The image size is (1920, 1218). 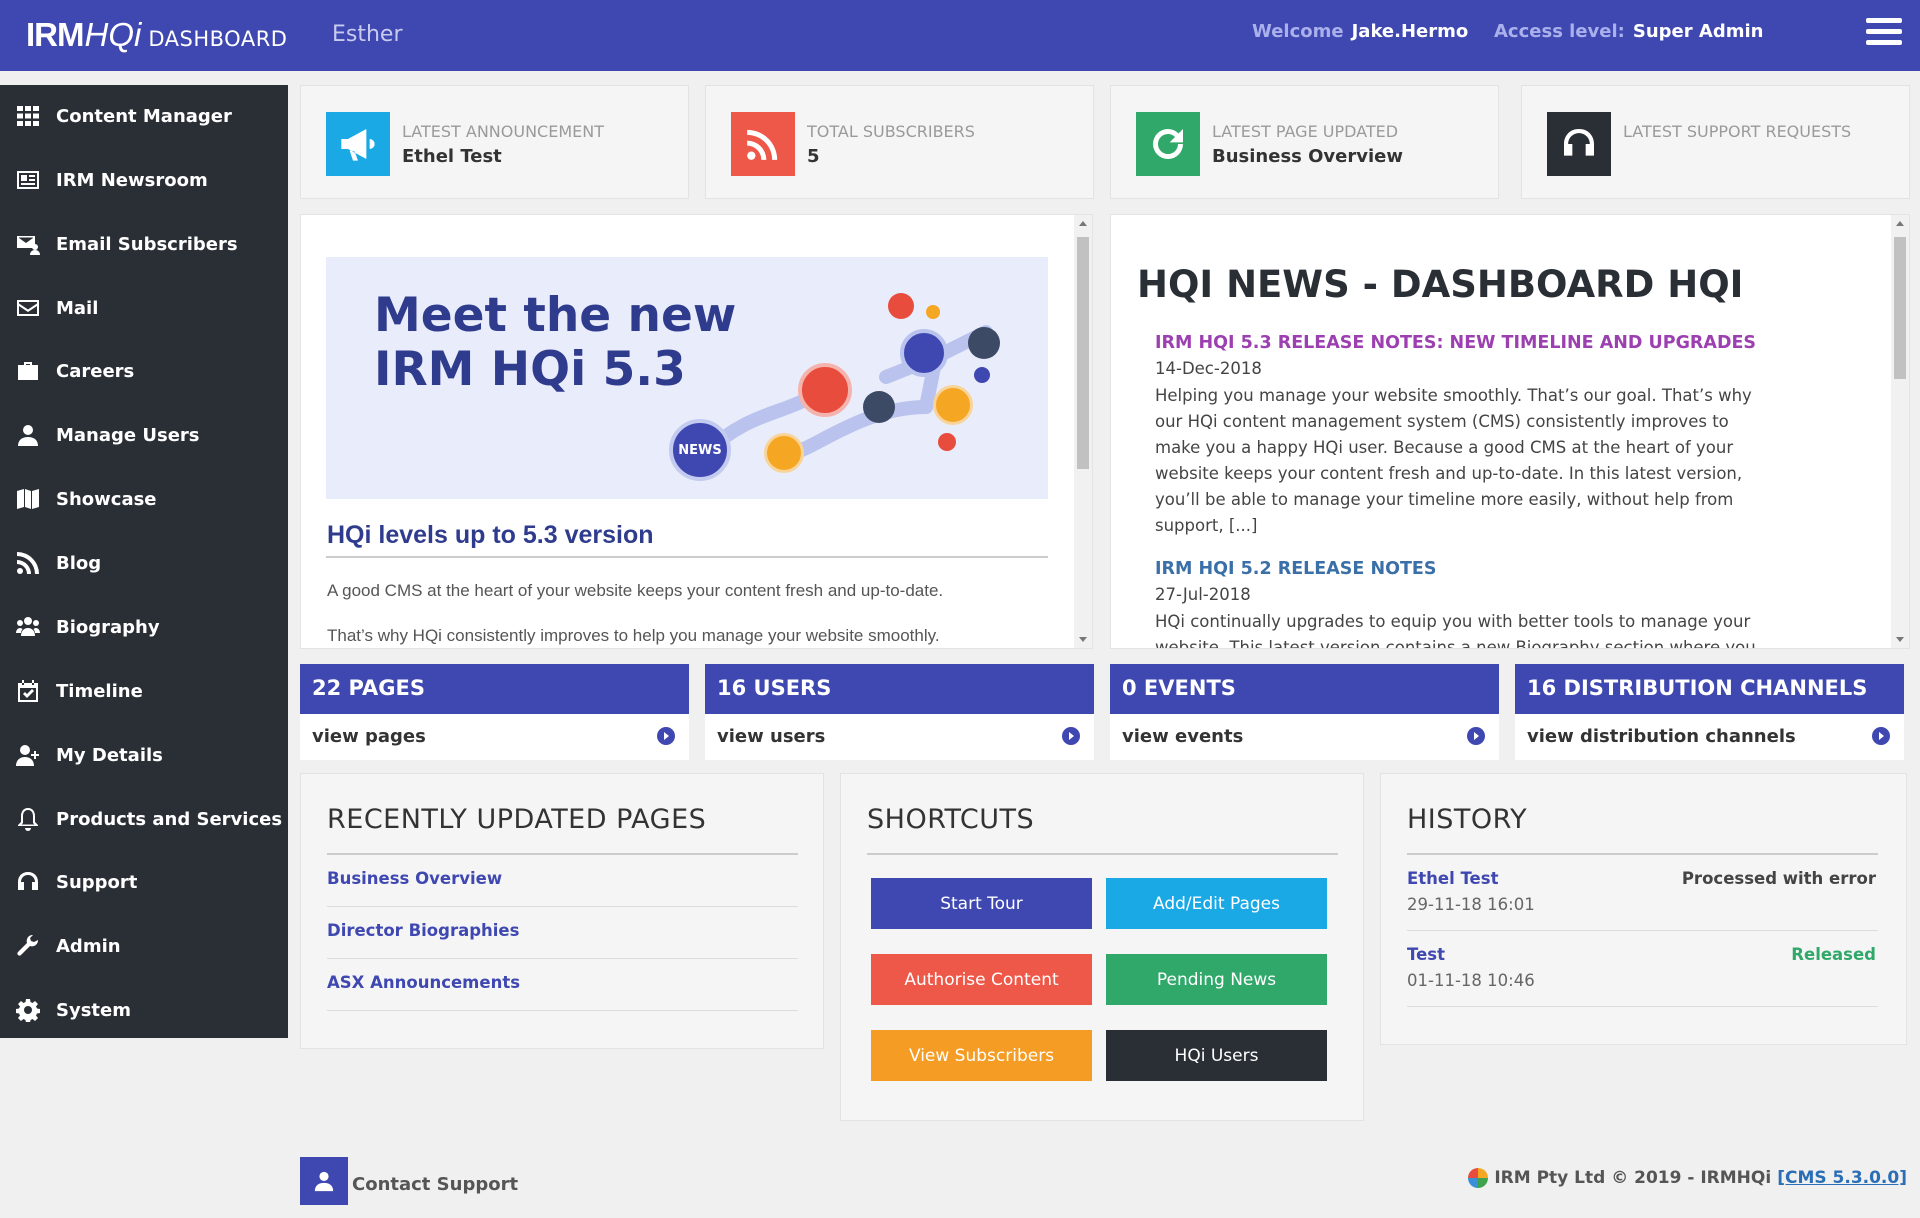 What do you see at coordinates (1452, 878) in the screenshot?
I see `history-item-name: Ethel Test` at bounding box center [1452, 878].